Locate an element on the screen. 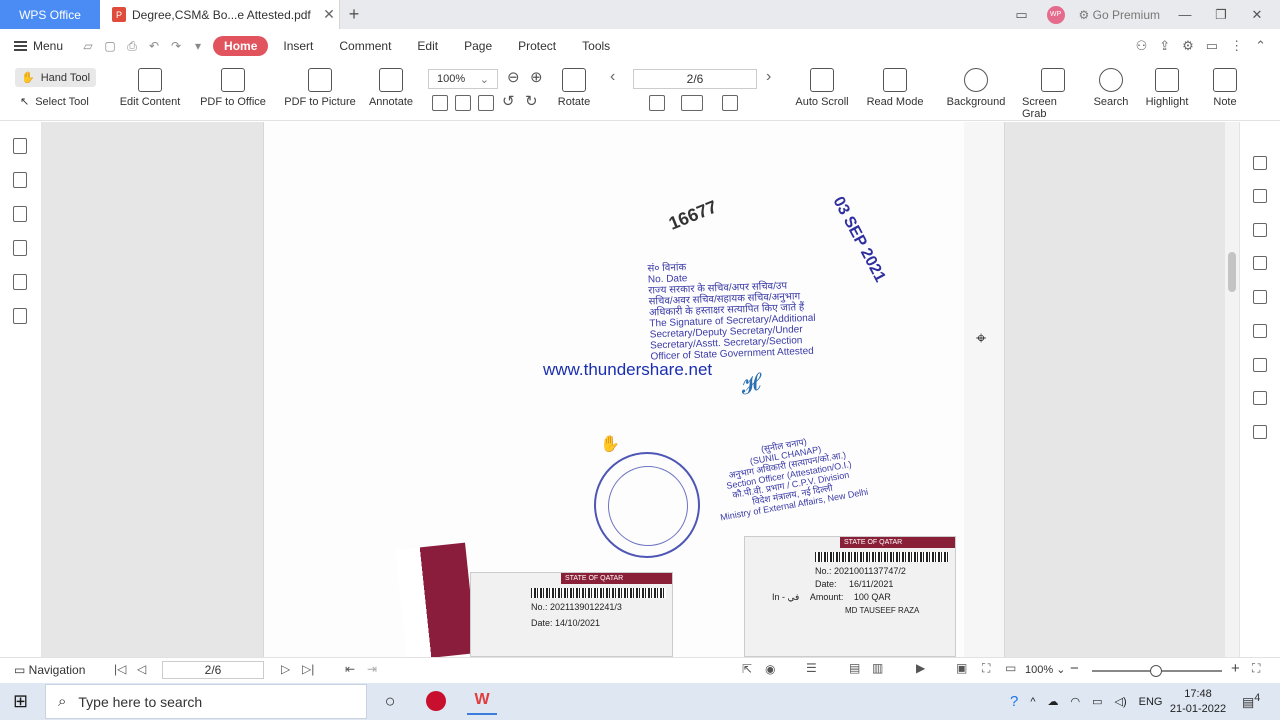 Image resolution: width=1280 pixels, height=720 pixels. background-button: Background is located at coordinates (976, 88).